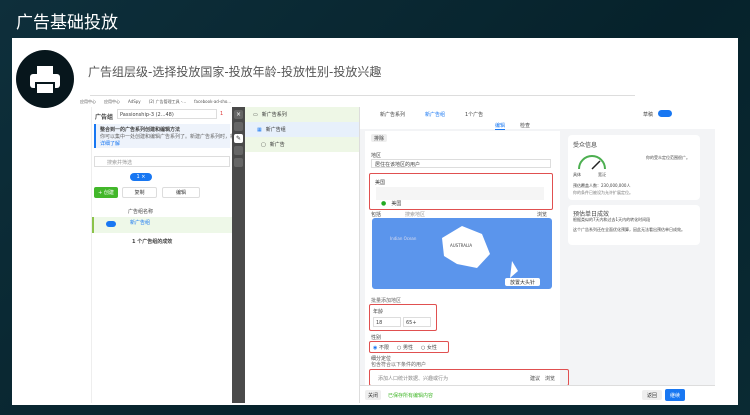 The width and height of the screenshot is (750, 415). What do you see at coordinates (415, 214) in the screenshot?
I see `location-search: 搜索地区` at bounding box center [415, 214].